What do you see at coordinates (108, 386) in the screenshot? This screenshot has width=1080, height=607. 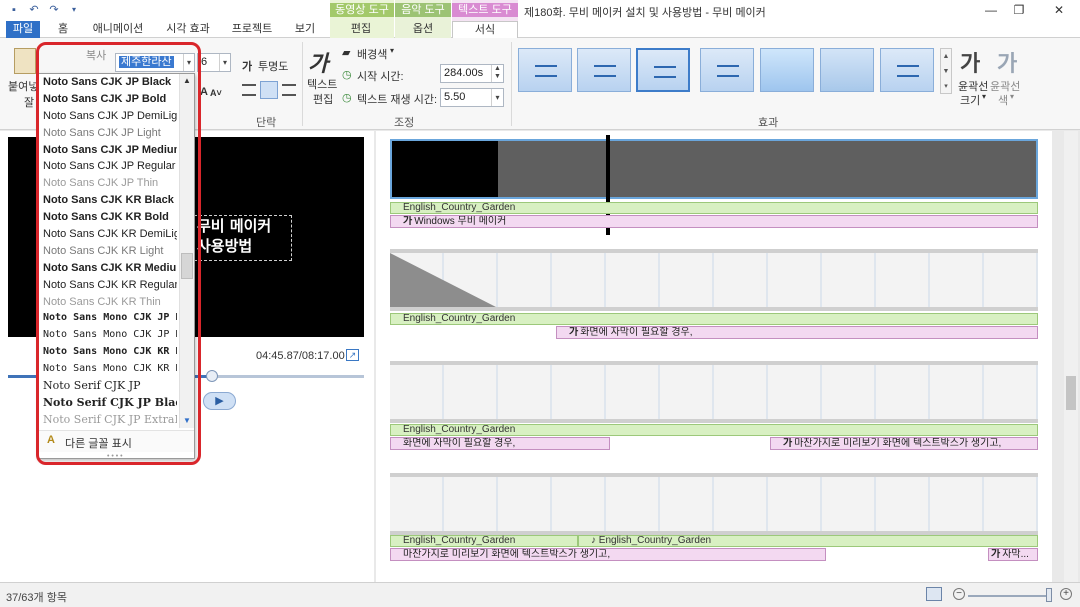 I see `font-option: Noto Serif CJK JP` at bounding box center [108, 386].